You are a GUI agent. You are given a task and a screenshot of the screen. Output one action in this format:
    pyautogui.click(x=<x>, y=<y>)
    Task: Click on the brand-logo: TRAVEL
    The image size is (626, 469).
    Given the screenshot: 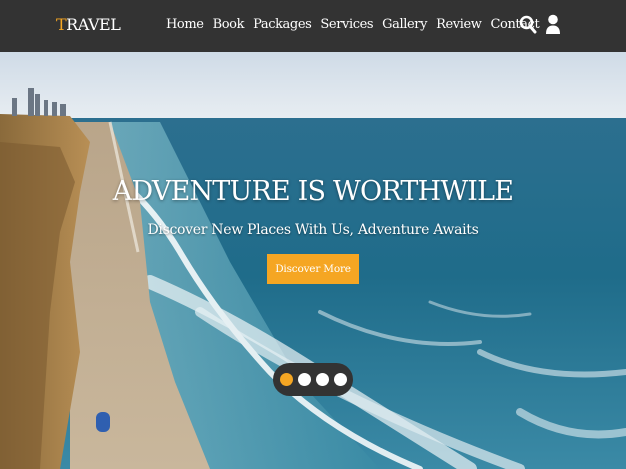 What is the action you would take?
    pyautogui.click(x=88, y=24)
    